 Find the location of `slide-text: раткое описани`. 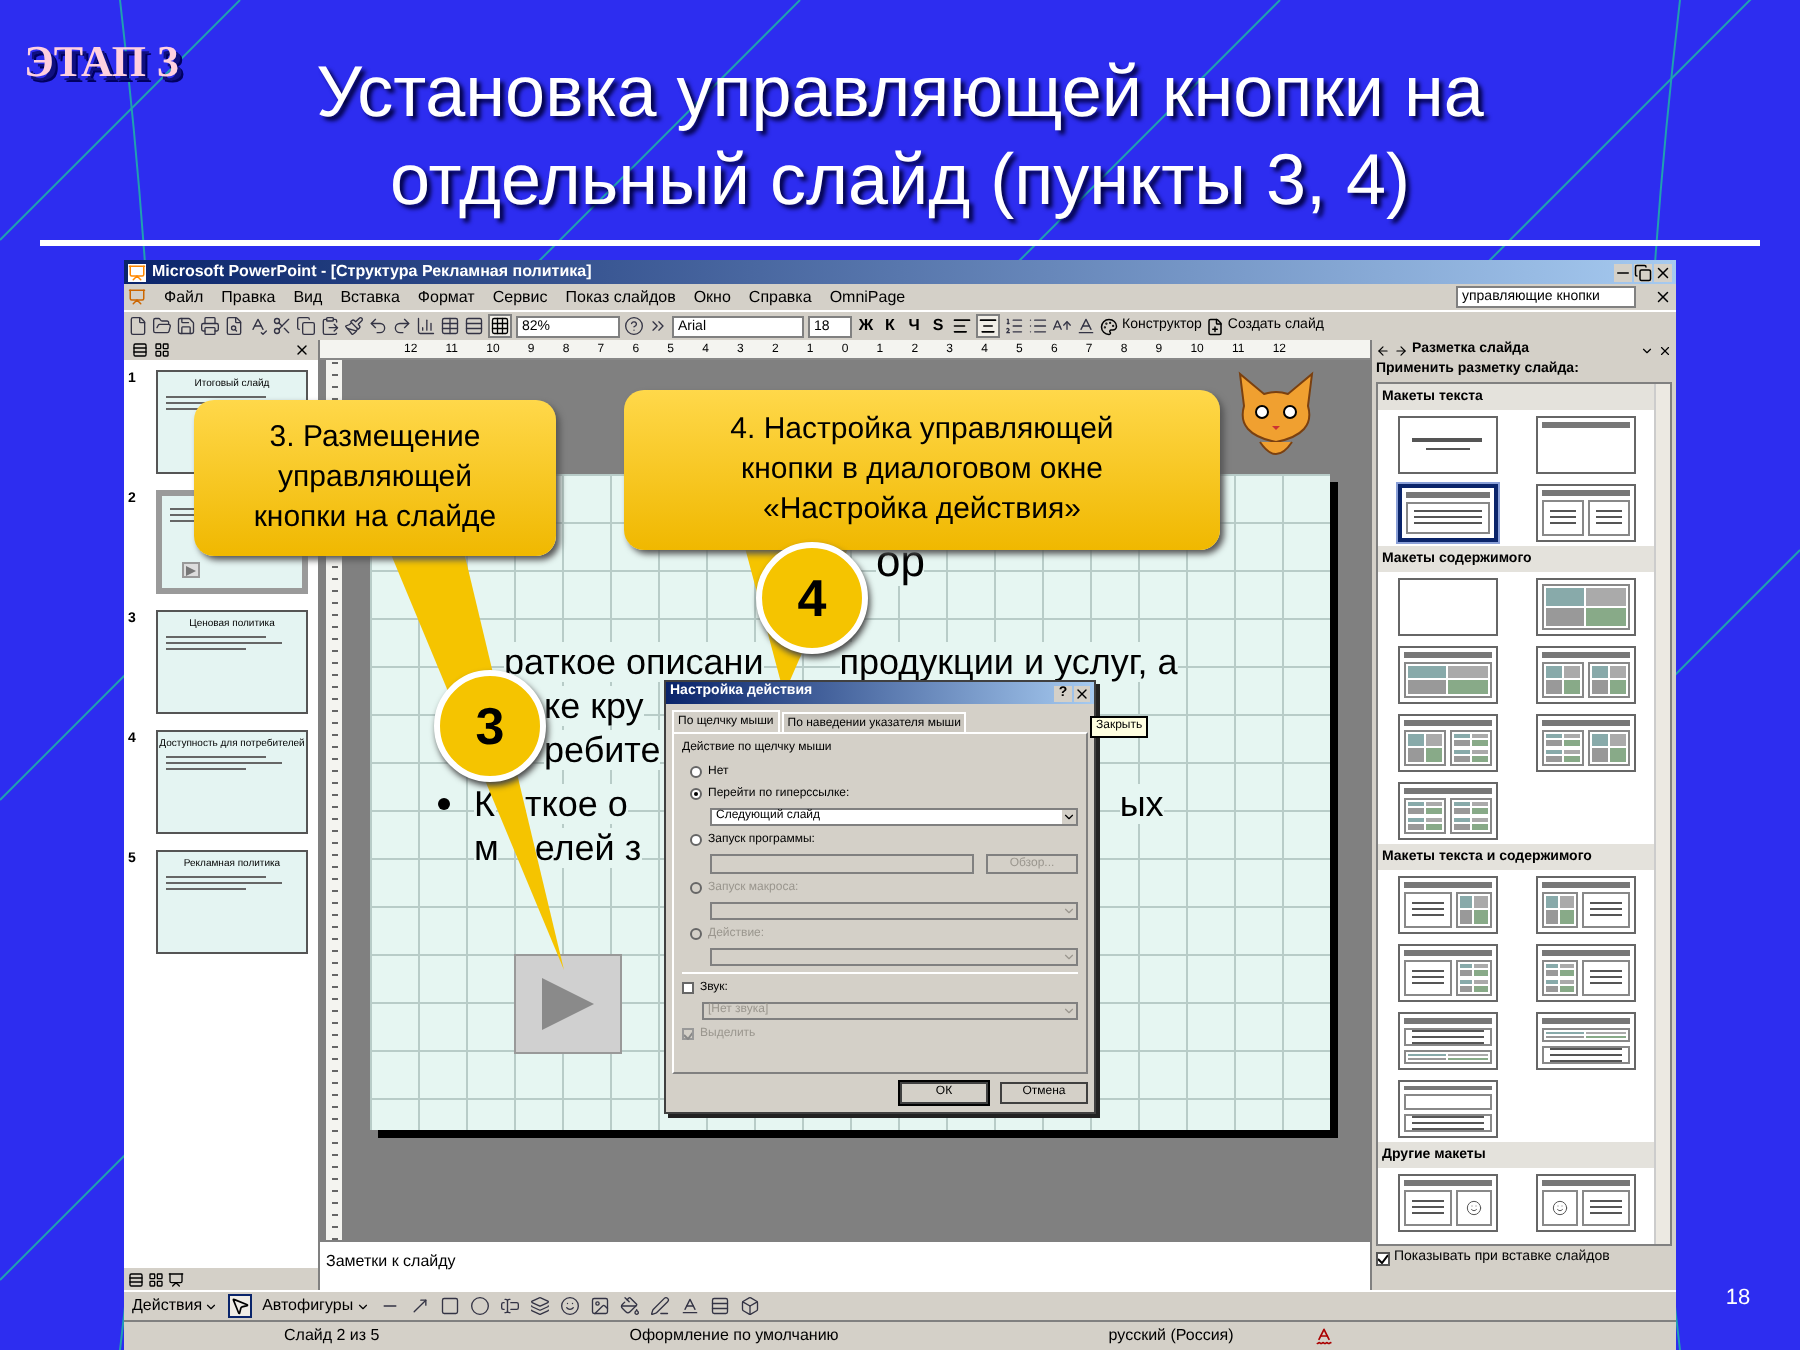

slide-text: раткое описани is located at coordinates (634, 662).